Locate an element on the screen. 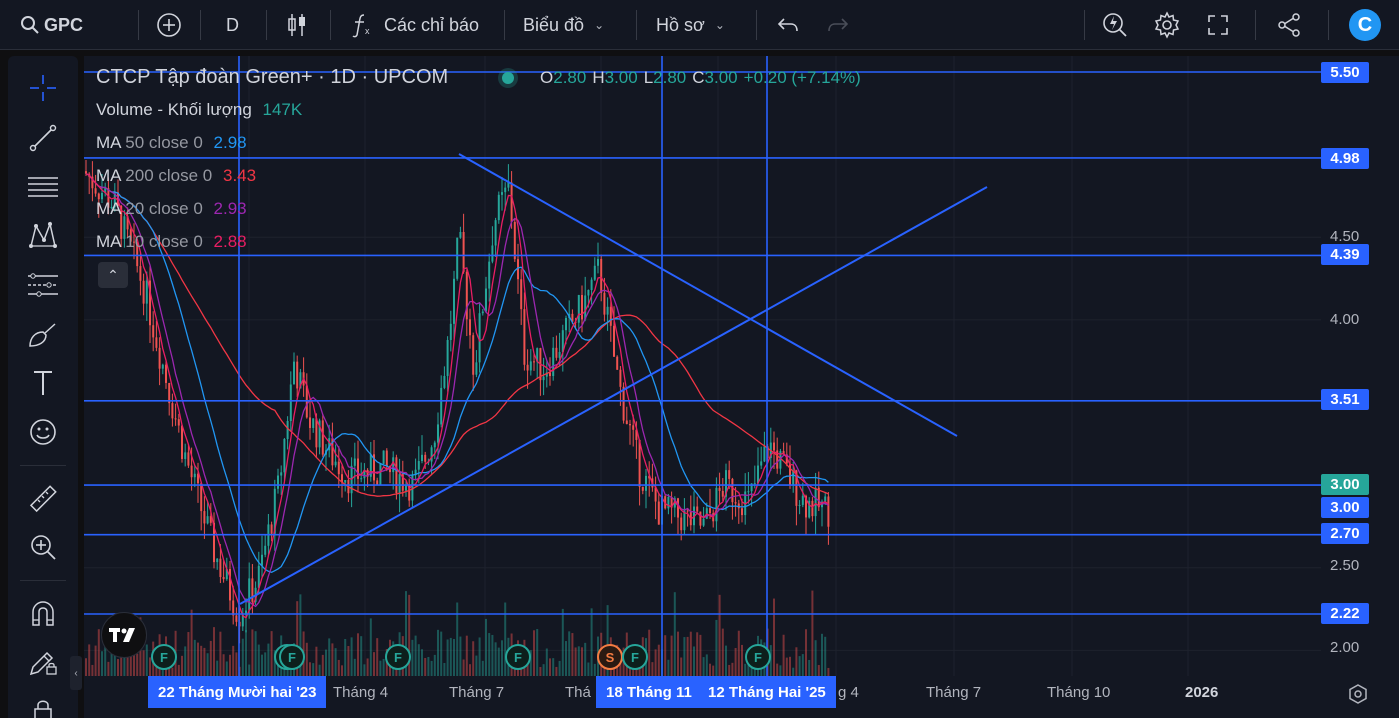 This screenshot has width=1399, height=718. event-marker: S is located at coordinates (610, 657).